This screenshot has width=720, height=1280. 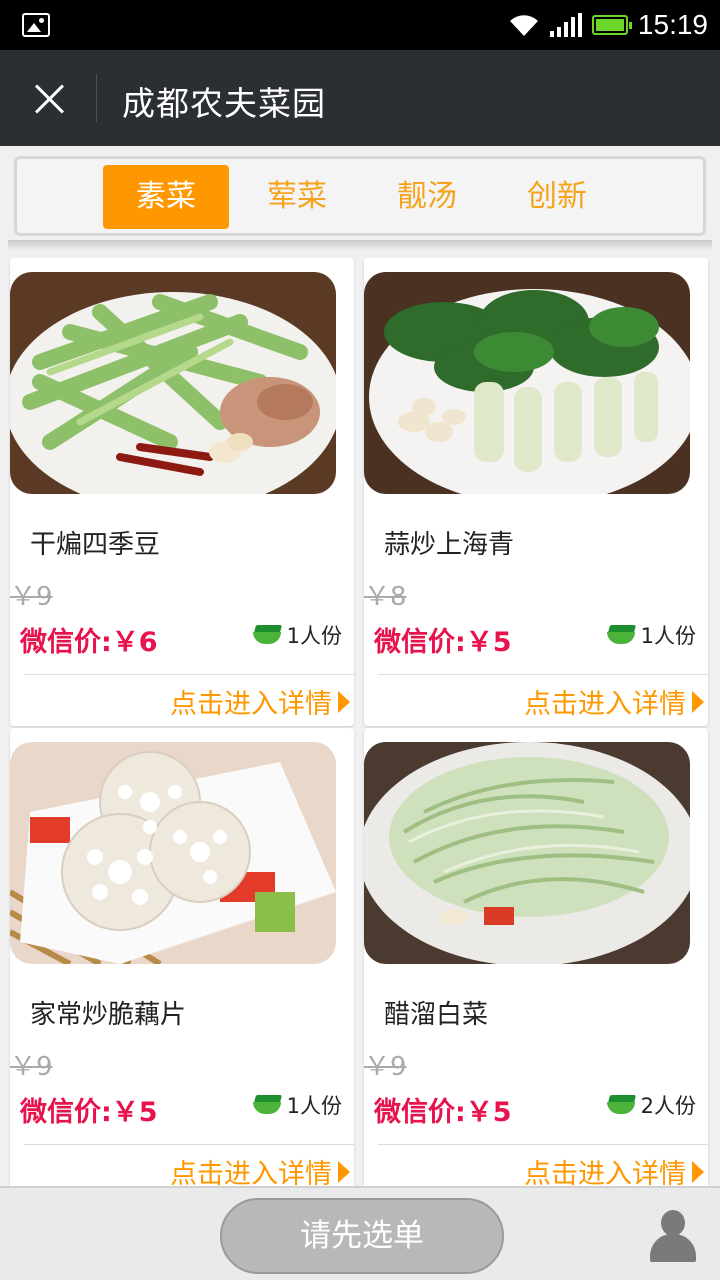 I want to click on tab-meat: 荤菜, so click(x=297, y=197).